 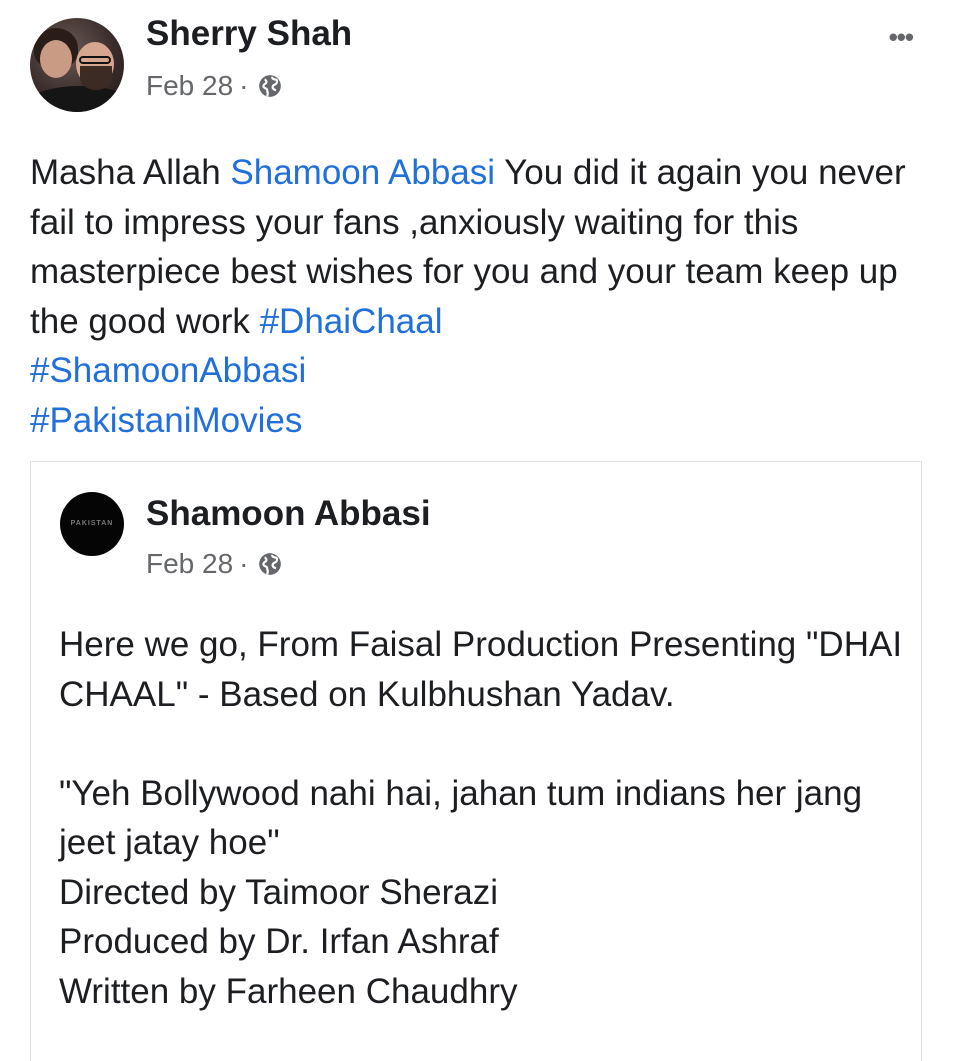 What do you see at coordinates (351, 321) in the screenshot?
I see `hashtag-link: #DhaiChaal` at bounding box center [351, 321].